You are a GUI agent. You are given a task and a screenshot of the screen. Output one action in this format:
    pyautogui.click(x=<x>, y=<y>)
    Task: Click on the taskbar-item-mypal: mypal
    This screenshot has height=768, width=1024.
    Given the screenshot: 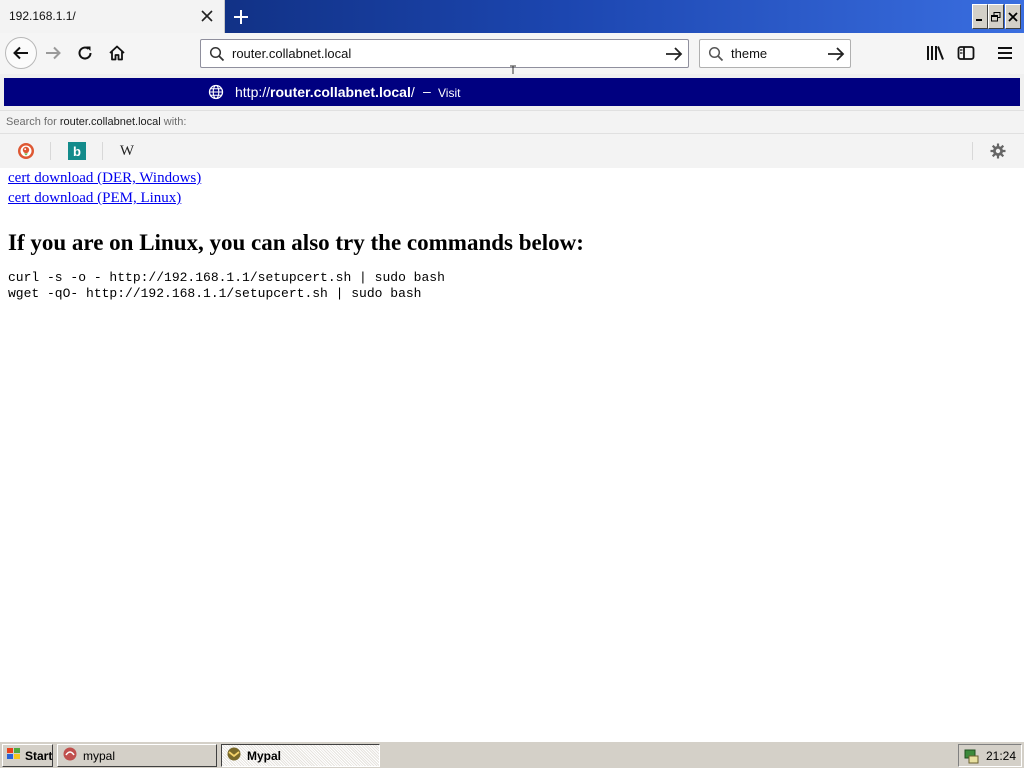 What is the action you would take?
    pyautogui.click(x=137, y=755)
    